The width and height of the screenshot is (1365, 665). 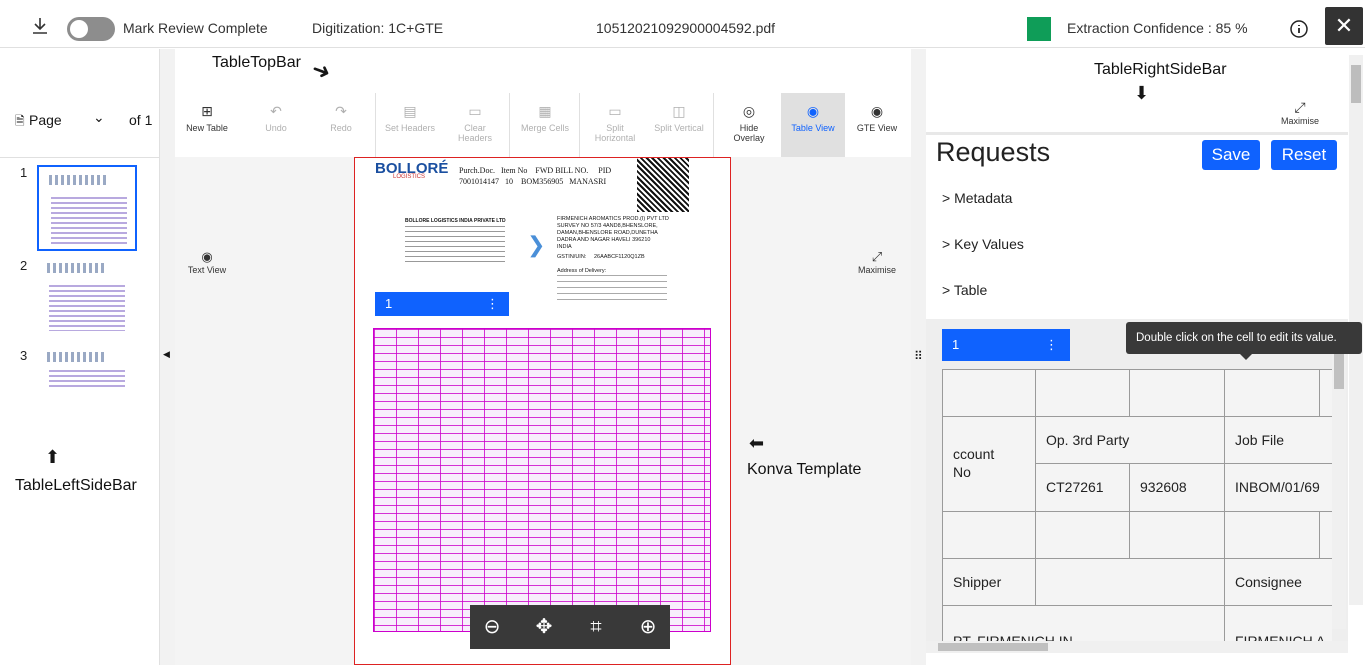 I want to click on eye-off-icon: ◎, so click(x=749, y=111).